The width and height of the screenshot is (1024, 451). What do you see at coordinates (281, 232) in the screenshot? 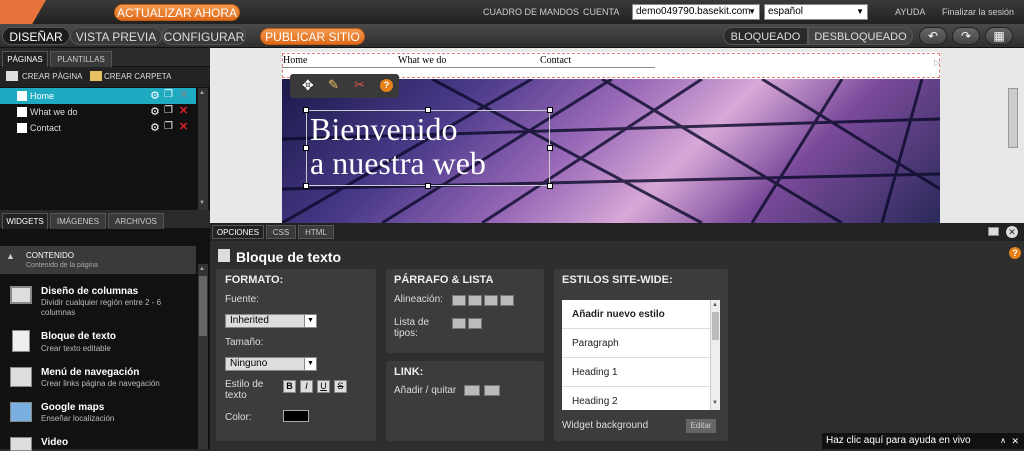
I see `tab-css: CSS` at bounding box center [281, 232].